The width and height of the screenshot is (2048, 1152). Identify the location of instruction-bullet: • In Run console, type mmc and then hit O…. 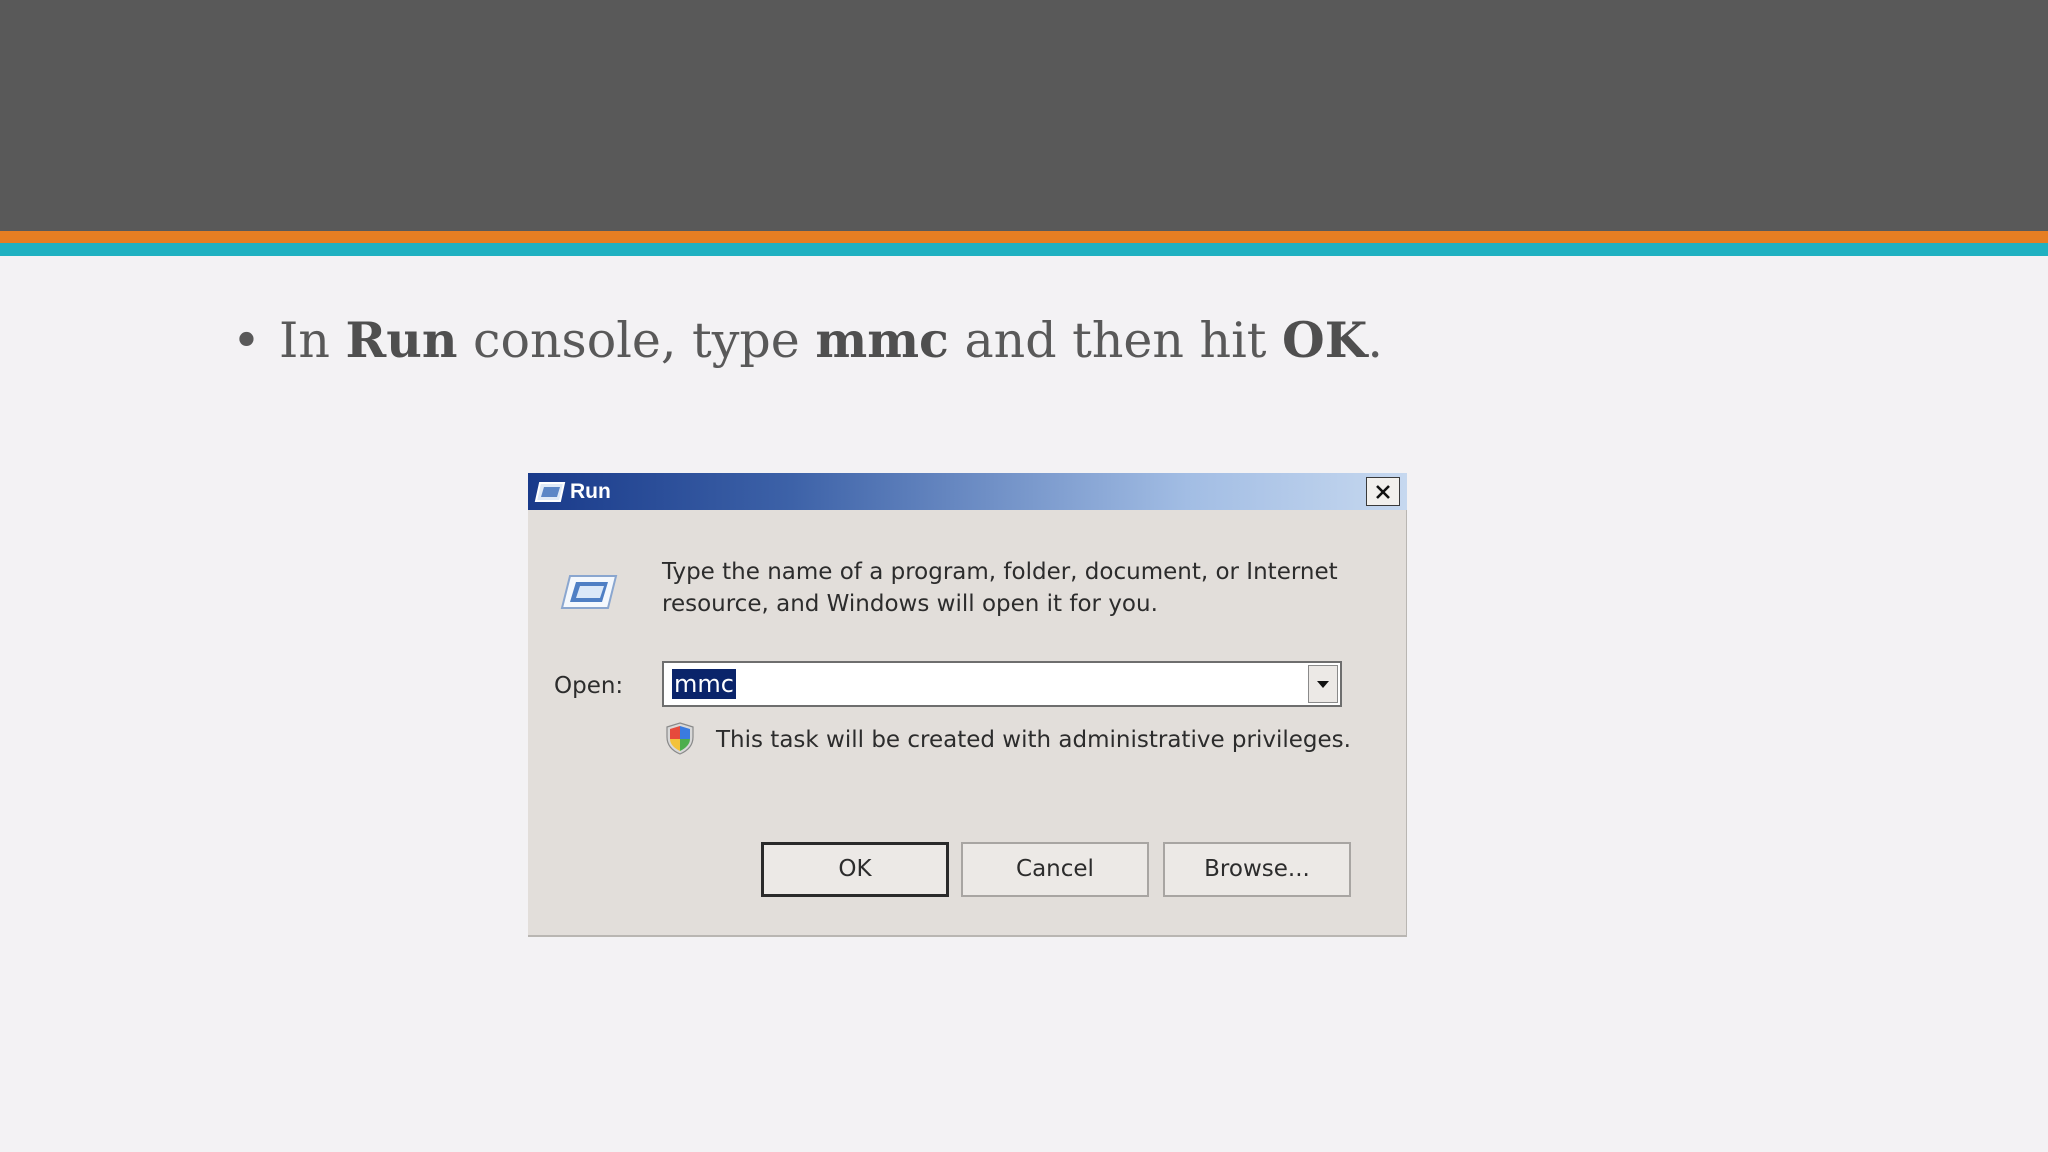
(807, 340).